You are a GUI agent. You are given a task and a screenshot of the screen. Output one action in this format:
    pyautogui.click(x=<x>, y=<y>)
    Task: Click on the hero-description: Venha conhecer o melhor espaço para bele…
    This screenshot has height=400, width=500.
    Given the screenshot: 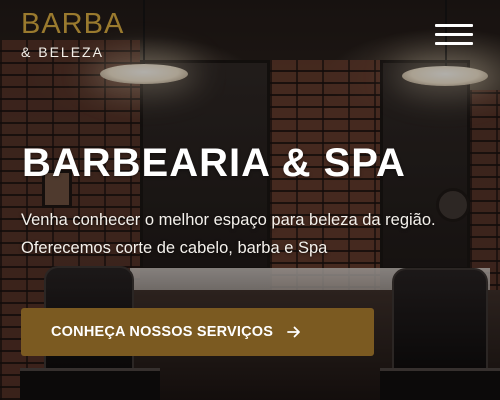 What is the action you would take?
    pyautogui.click(x=228, y=234)
    